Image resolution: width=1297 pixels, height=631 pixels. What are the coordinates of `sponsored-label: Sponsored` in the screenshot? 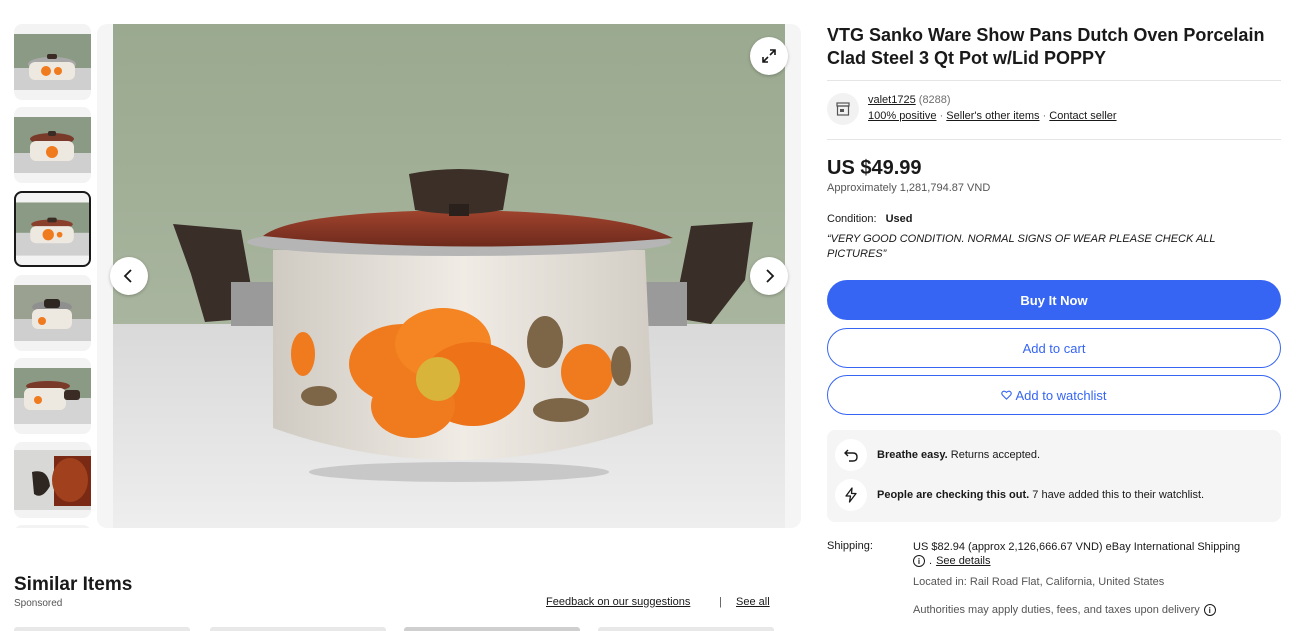 It's located at (38, 603).